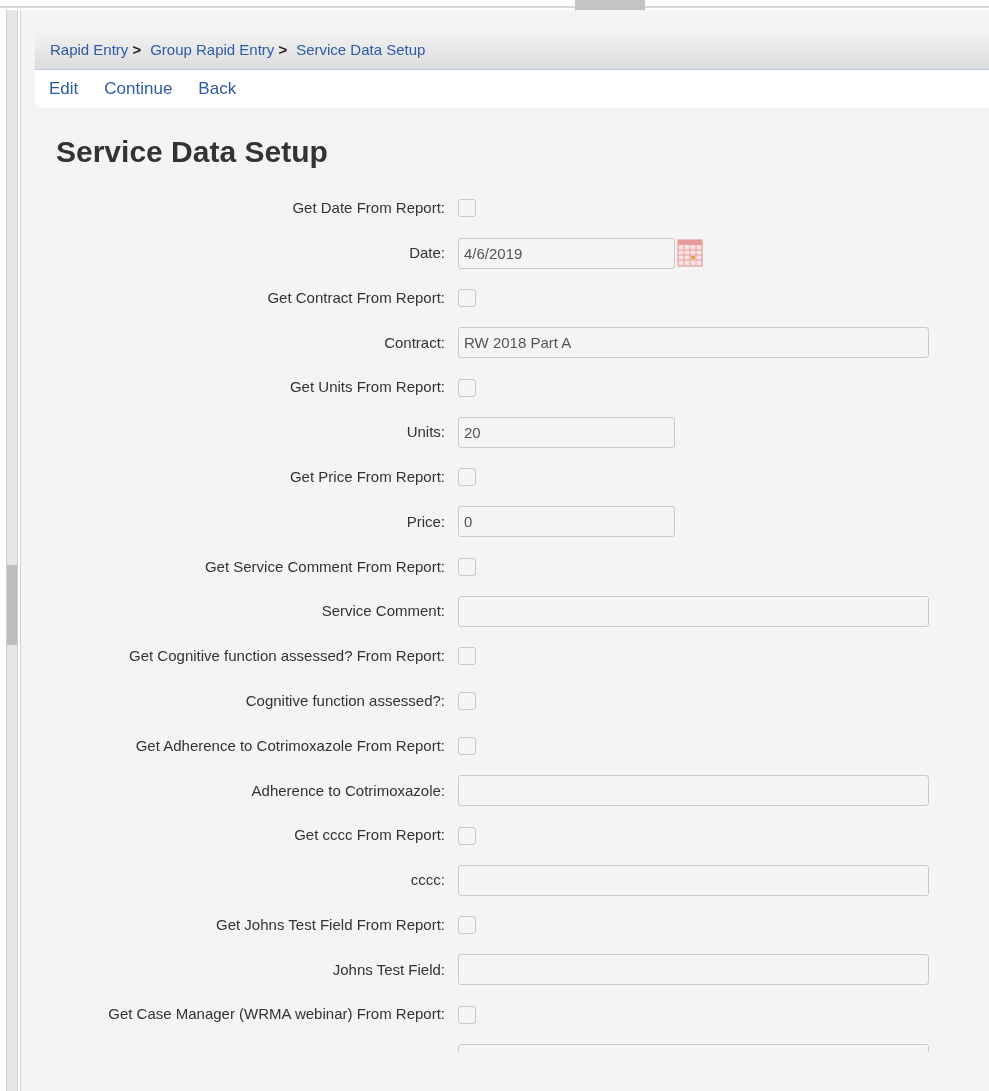  What do you see at coordinates (369, 835) in the screenshot?
I see `field-label: Get cccc From Report:` at bounding box center [369, 835].